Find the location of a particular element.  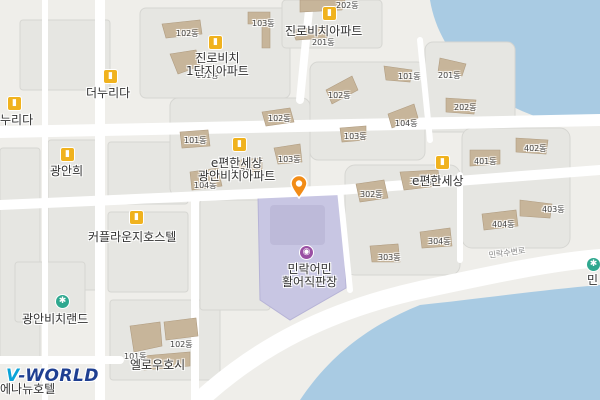

building-label: 304동 is located at coordinates (439, 241).